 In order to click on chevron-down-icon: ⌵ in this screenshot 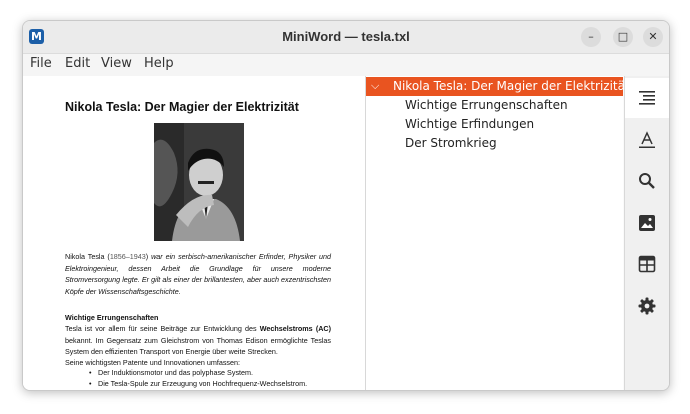, I will do `click(375, 86)`.